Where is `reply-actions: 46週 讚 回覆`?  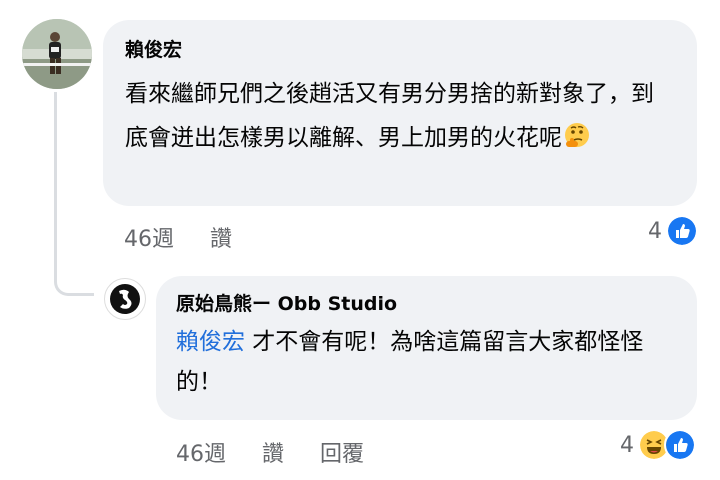 reply-actions: 46週 讚 回覆 is located at coordinates (270, 452).